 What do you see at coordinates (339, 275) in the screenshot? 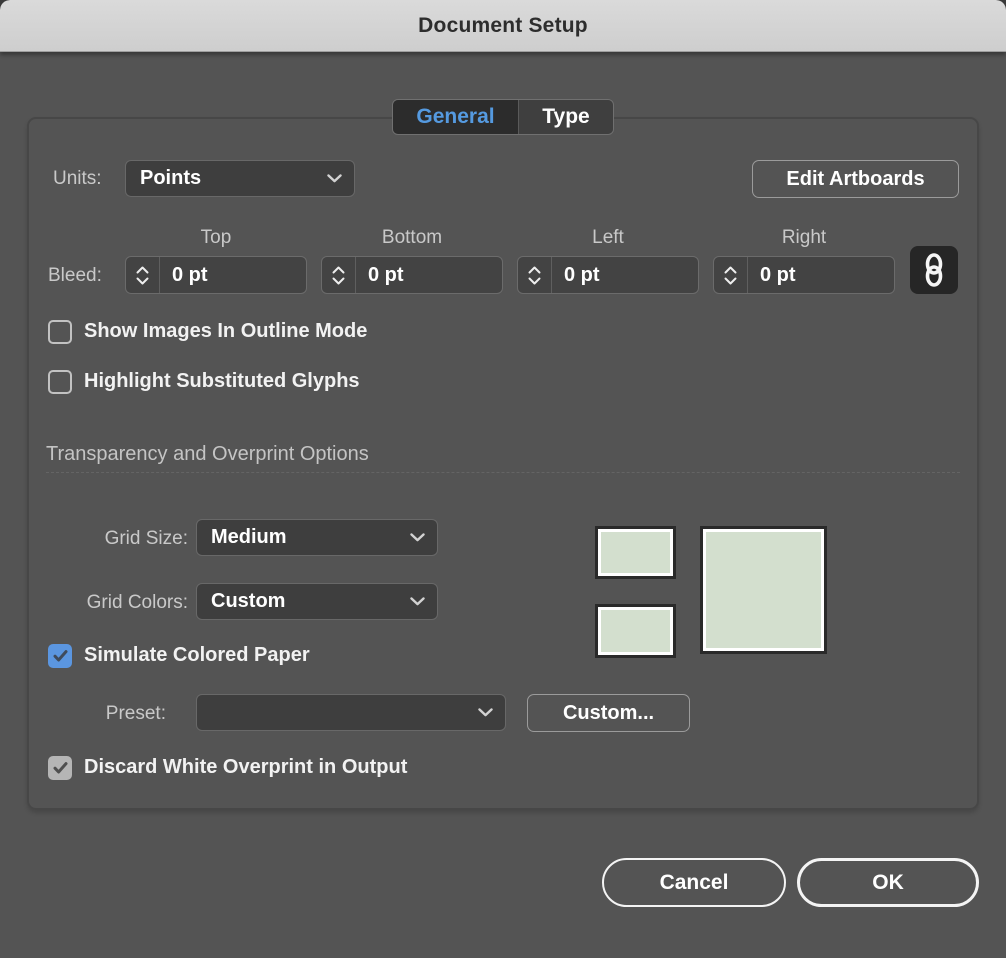
I see `bleed-bottom-stepper` at bounding box center [339, 275].